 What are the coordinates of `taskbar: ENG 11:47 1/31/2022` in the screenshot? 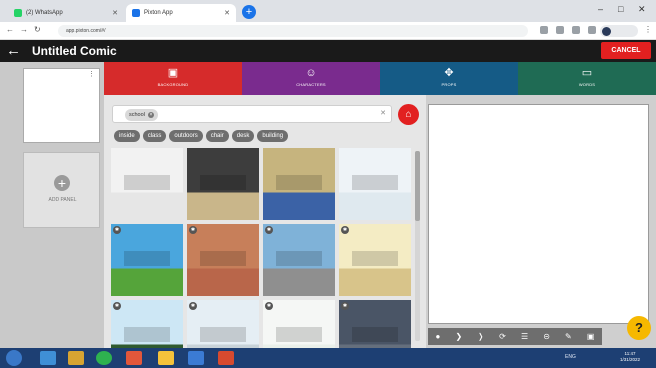 It's located at (328, 358).